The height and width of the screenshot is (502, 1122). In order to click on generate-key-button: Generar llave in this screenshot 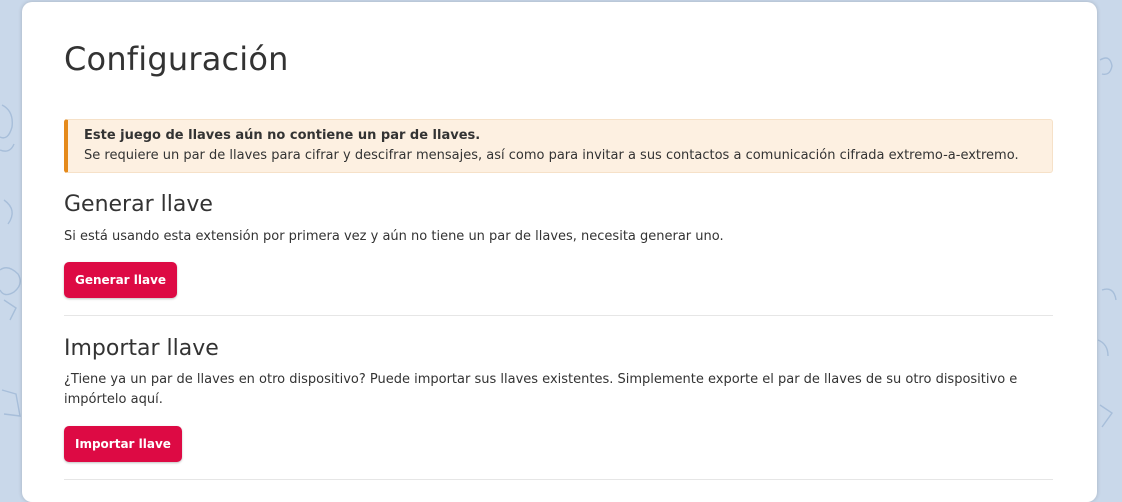, I will do `click(121, 280)`.